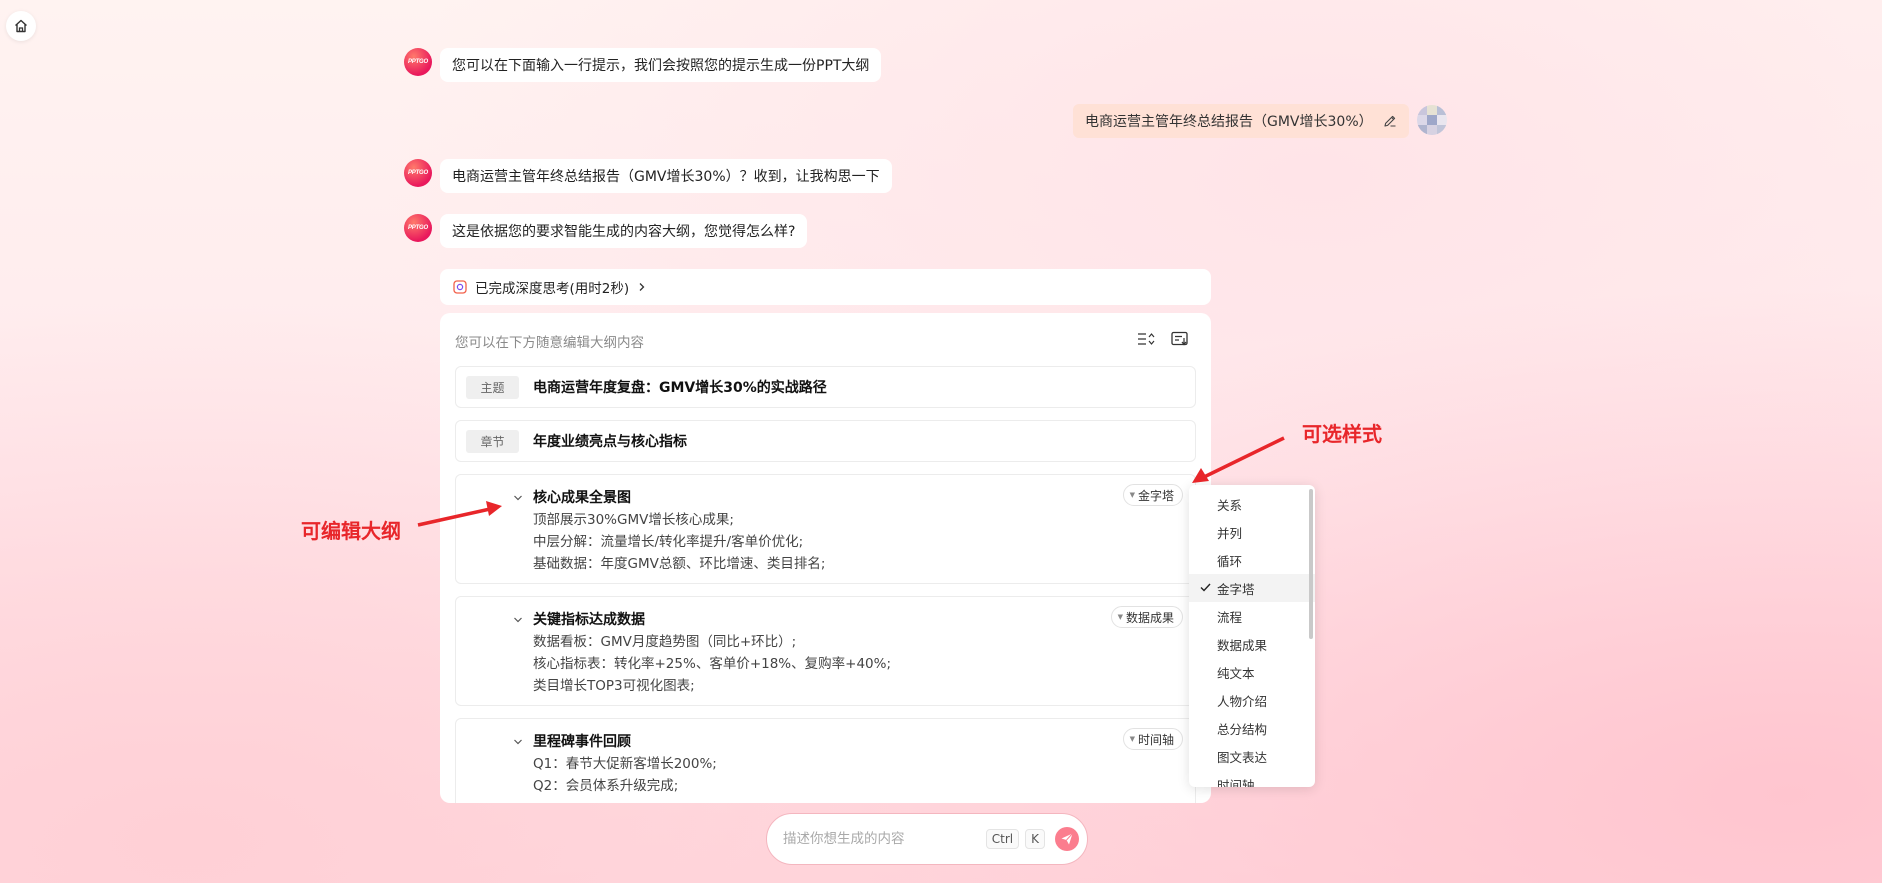 The image size is (1882, 883). Describe the element at coordinates (1252, 672) in the screenshot. I see `style-option: 纯文本` at that location.